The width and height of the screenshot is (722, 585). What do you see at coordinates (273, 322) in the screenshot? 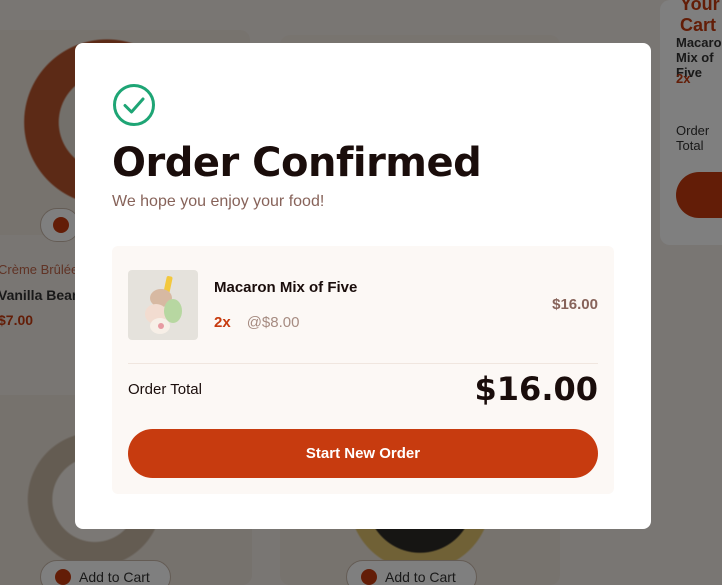
I see `order-item-unit-price: @$8.00` at bounding box center [273, 322].